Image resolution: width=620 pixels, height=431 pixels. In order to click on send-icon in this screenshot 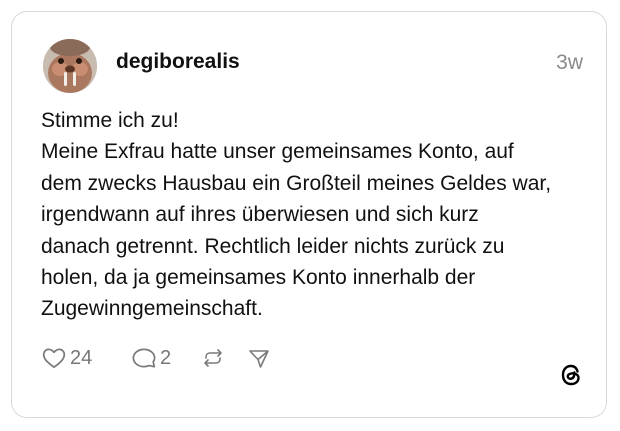, I will do `click(259, 359)`.